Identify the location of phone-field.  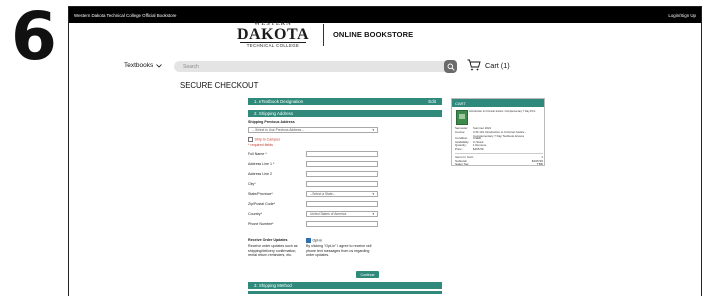
(342, 224).